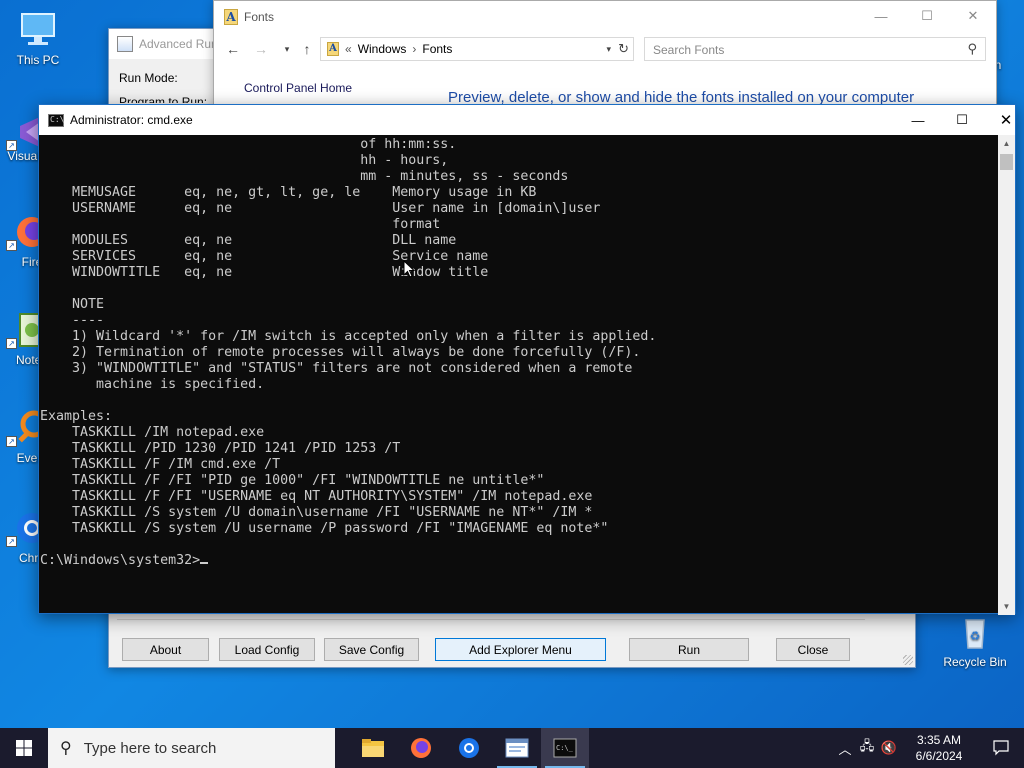 This screenshot has height=768, width=1024. What do you see at coordinates (908, 660) in the screenshot?
I see `resize-grip` at bounding box center [908, 660].